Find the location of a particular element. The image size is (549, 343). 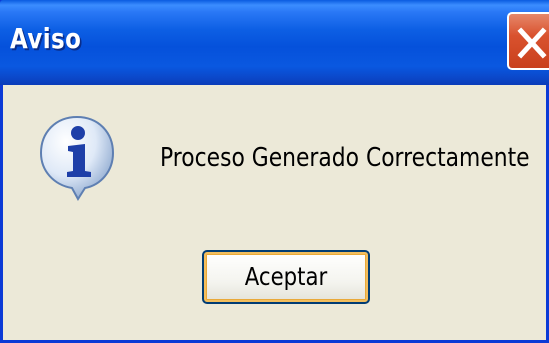

close-icon is located at coordinates (532, 43).